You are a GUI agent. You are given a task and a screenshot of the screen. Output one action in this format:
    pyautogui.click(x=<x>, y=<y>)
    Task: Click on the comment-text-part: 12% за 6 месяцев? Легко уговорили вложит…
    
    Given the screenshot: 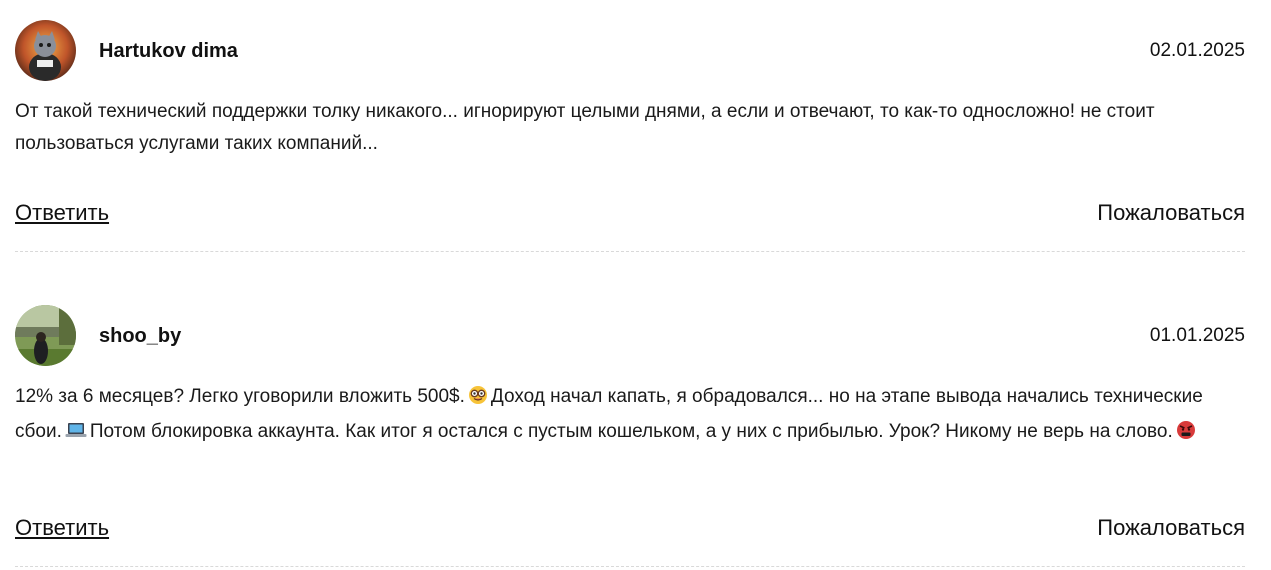 What is the action you would take?
    pyautogui.click(x=240, y=396)
    